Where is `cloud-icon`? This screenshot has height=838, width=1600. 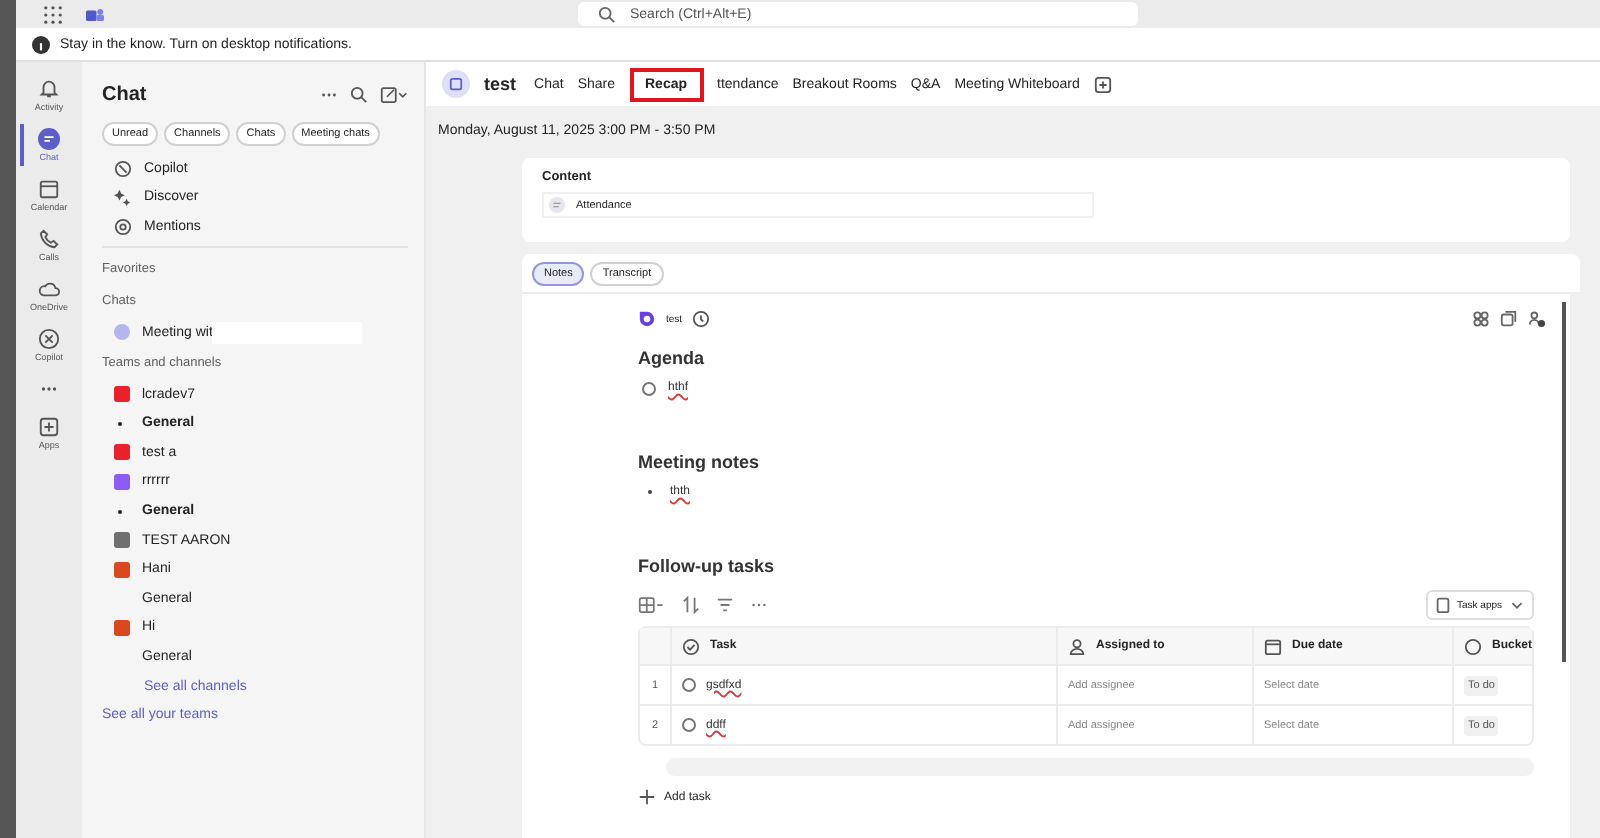 cloud-icon is located at coordinates (49, 289).